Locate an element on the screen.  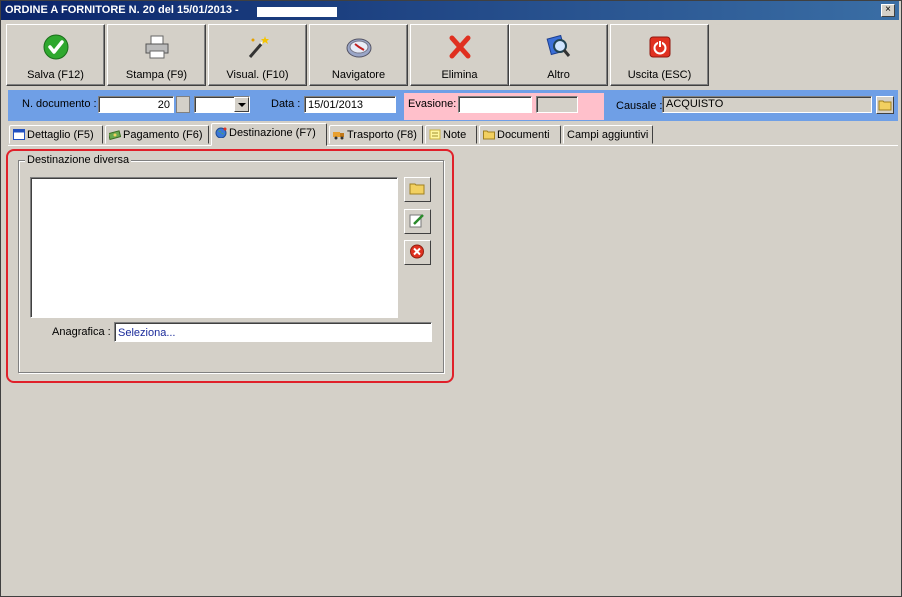
save-label: Salva (F12) is located at coordinates (55, 75).